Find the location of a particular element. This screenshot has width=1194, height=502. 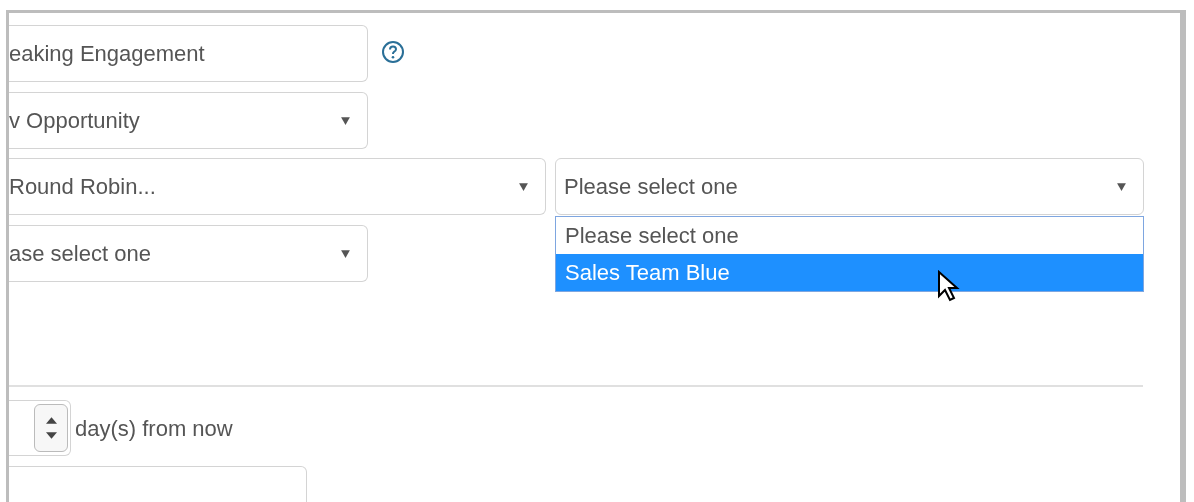

up-arrow-icon is located at coordinates (51, 420).